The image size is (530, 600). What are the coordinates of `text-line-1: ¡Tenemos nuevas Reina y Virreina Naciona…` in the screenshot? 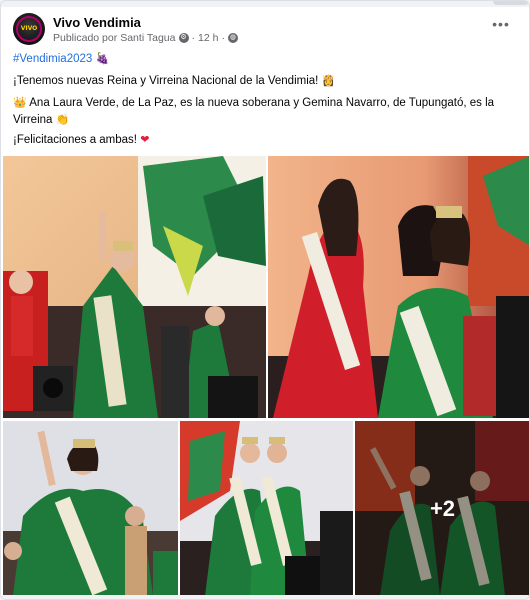 It's located at (265, 81).